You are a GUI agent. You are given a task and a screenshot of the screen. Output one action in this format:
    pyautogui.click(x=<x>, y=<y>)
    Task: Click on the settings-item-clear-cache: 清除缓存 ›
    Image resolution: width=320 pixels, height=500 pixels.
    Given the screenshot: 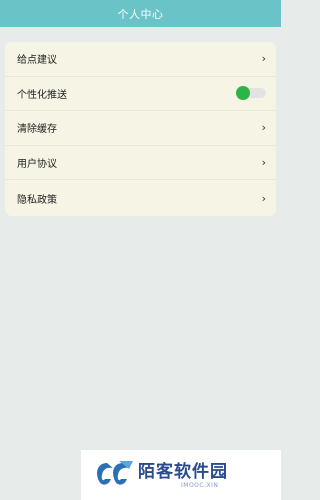 What is the action you would take?
    pyautogui.click(x=140, y=128)
    